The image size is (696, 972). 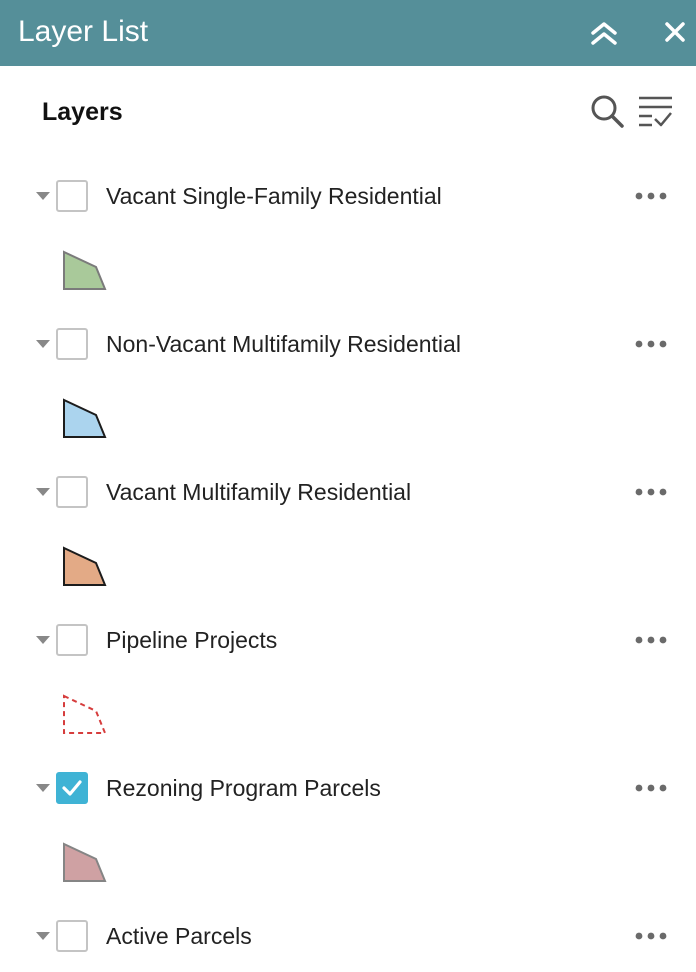 I want to click on layer-row: Vacant Multifamily Residential, so click(x=348, y=492).